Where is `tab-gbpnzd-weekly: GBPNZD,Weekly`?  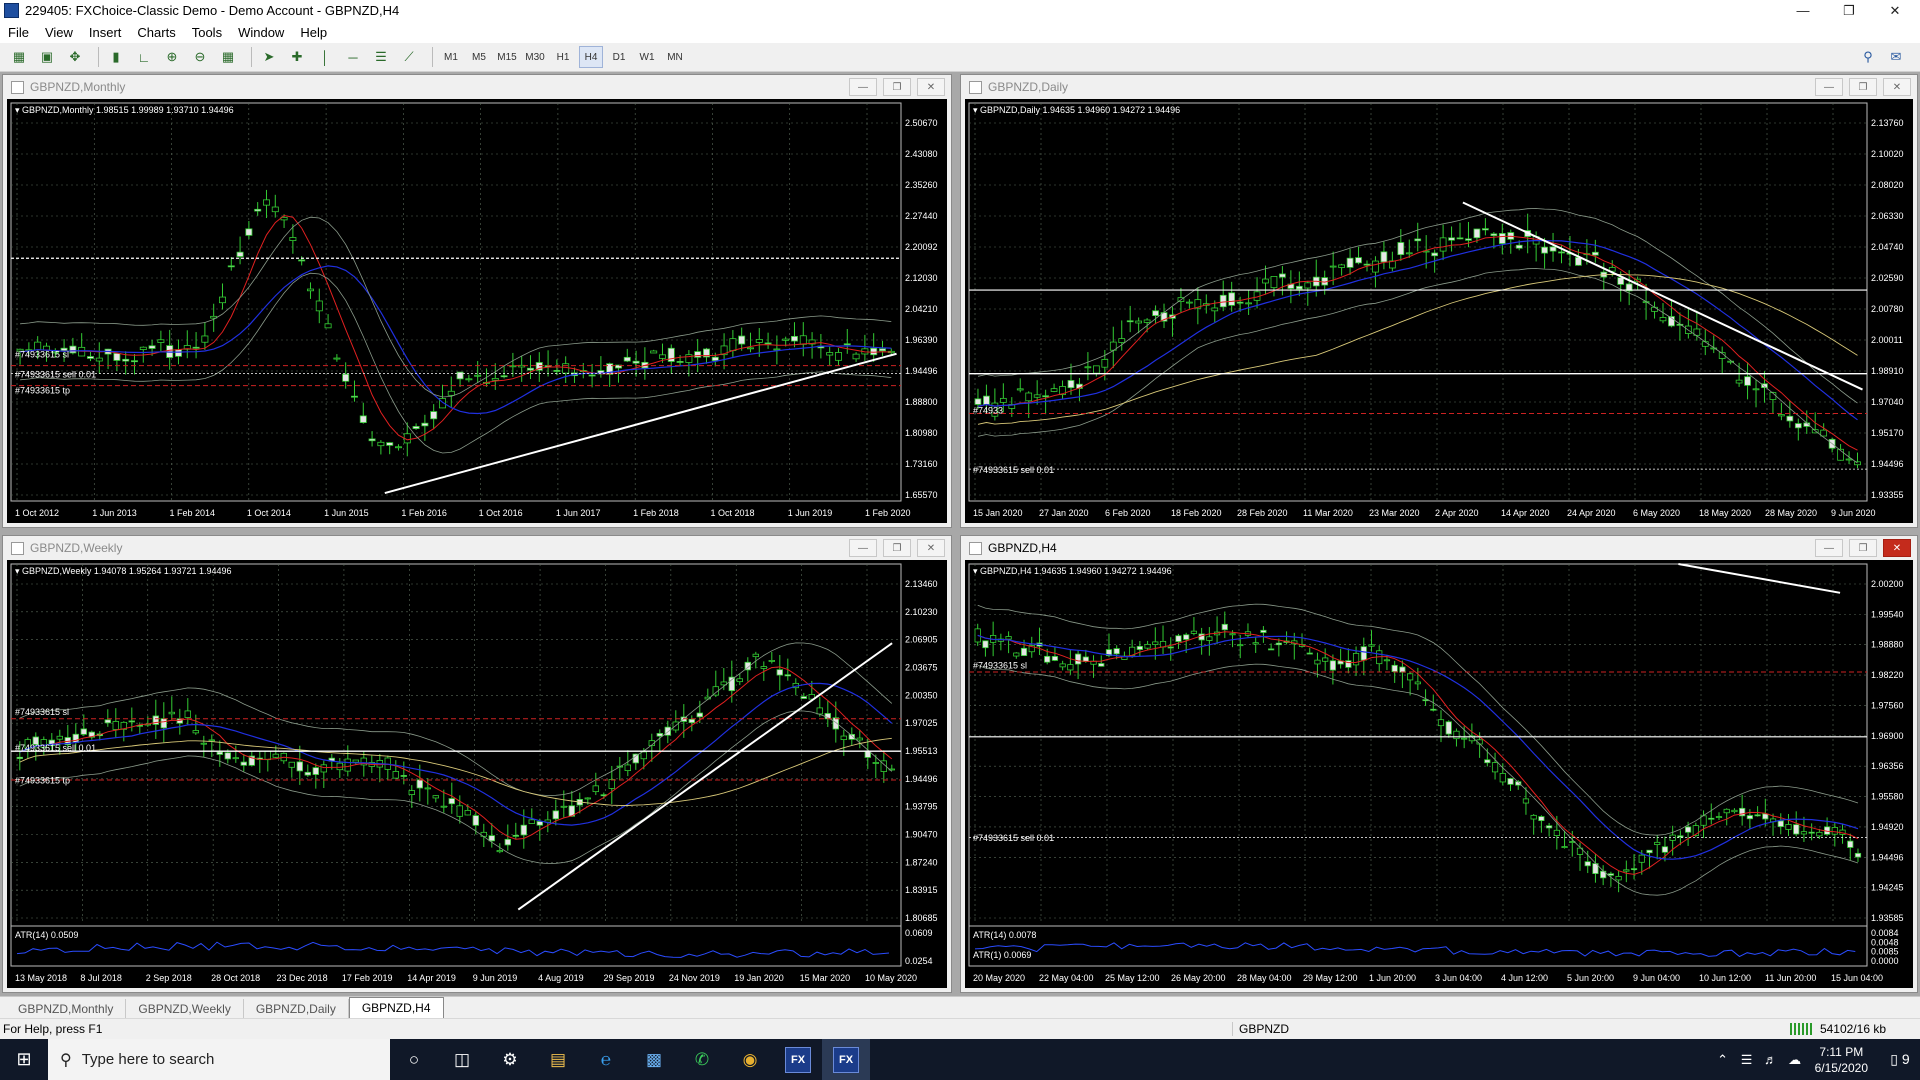
tab-gbpnzd-weekly: GBPNZD,Weekly is located at coordinates (185, 1008).